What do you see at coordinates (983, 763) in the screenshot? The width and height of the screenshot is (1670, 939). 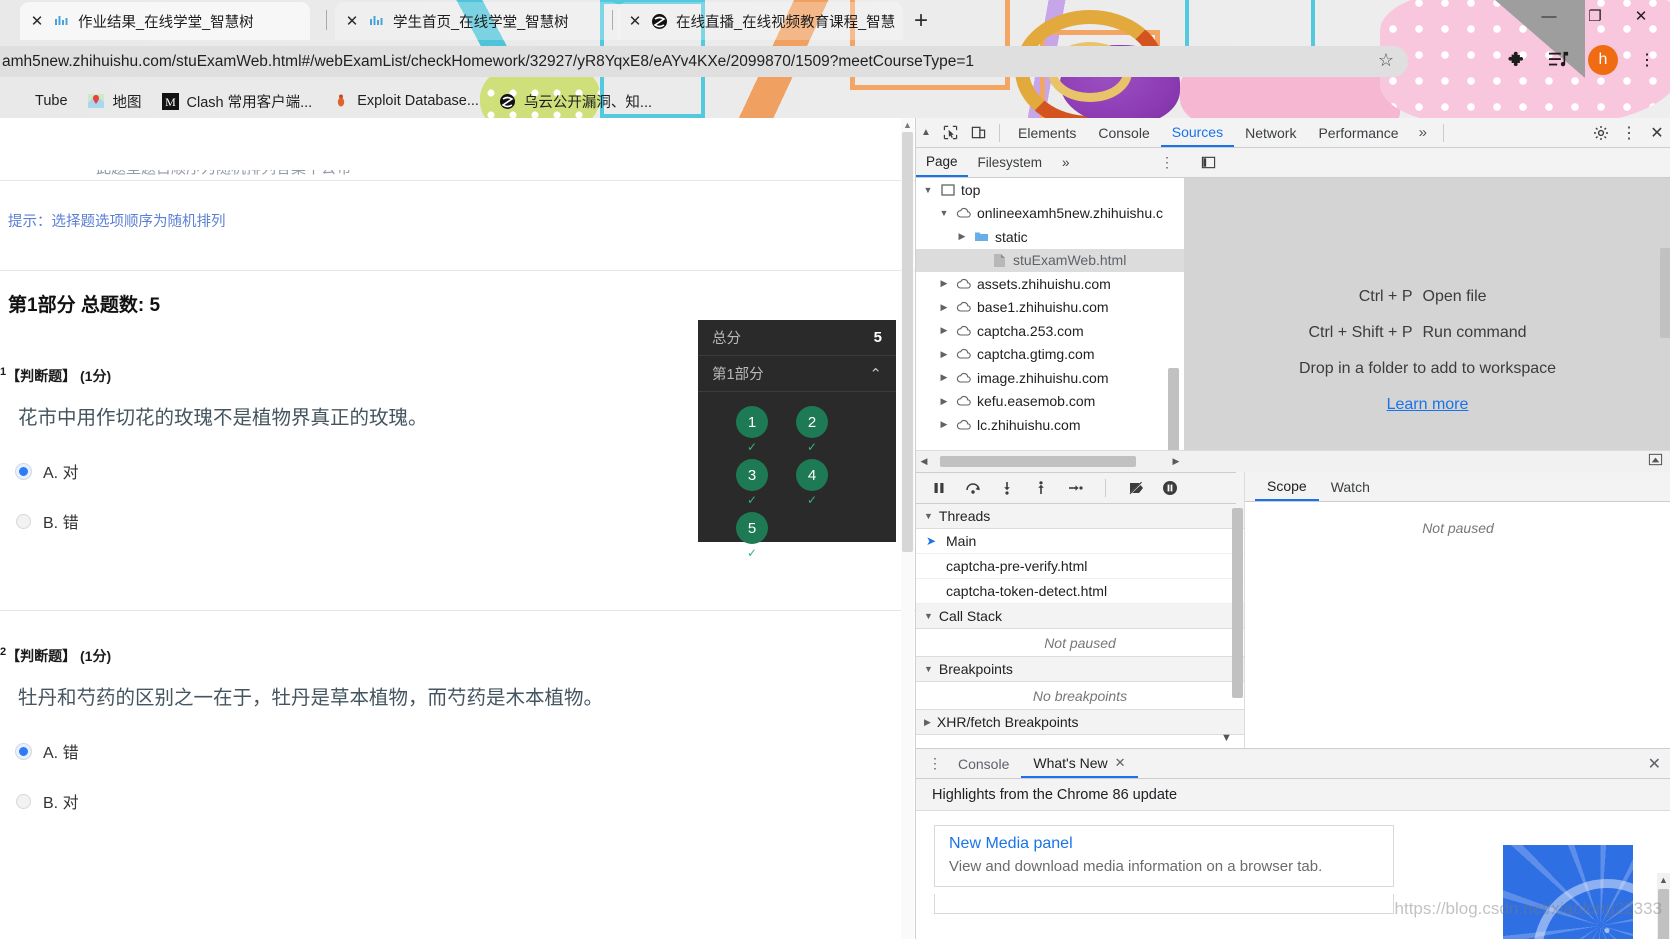 I see `drawer-tab-console: Console` at bounding box center [983, 763].